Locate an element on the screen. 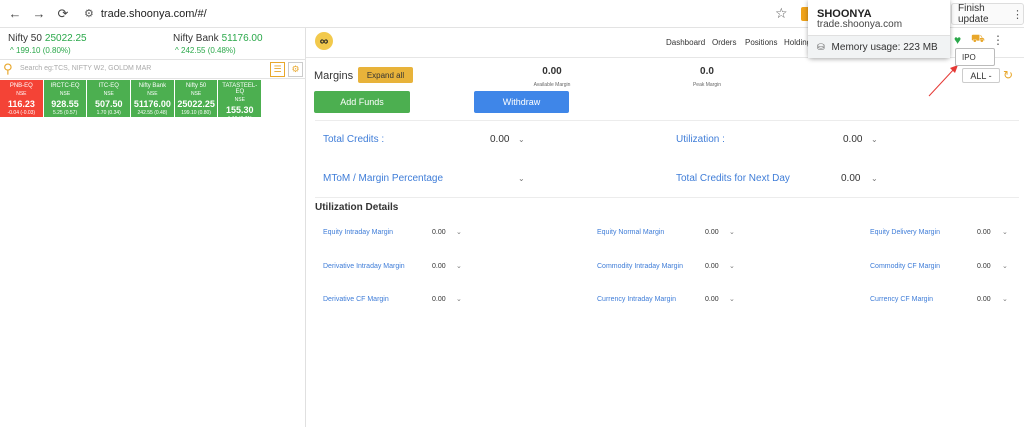 This screenshot has width=1024, height=427. address-bar: trade.shoonya.com/#/ is located at coordinates (154, 14).